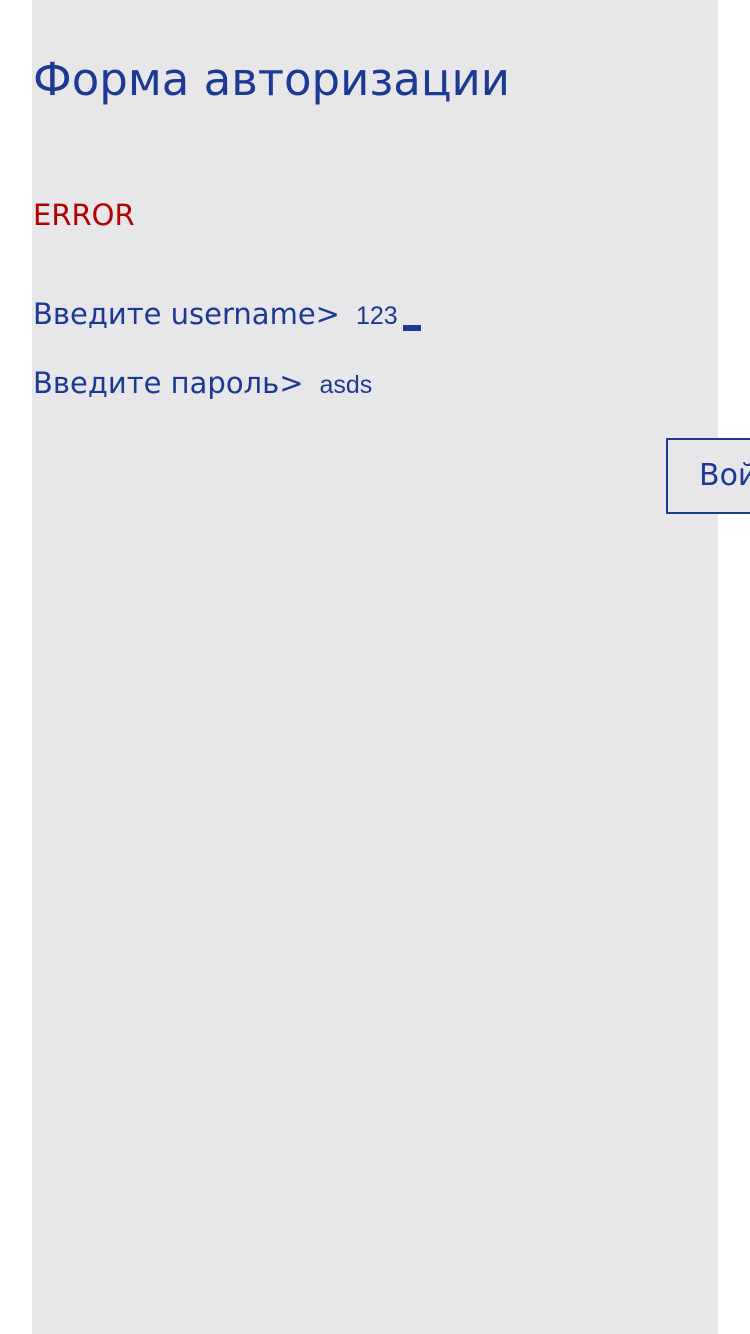 The width and height of the screenshot is (750, 1334). I want to click on error-message: ERROR, so click(84, 215).